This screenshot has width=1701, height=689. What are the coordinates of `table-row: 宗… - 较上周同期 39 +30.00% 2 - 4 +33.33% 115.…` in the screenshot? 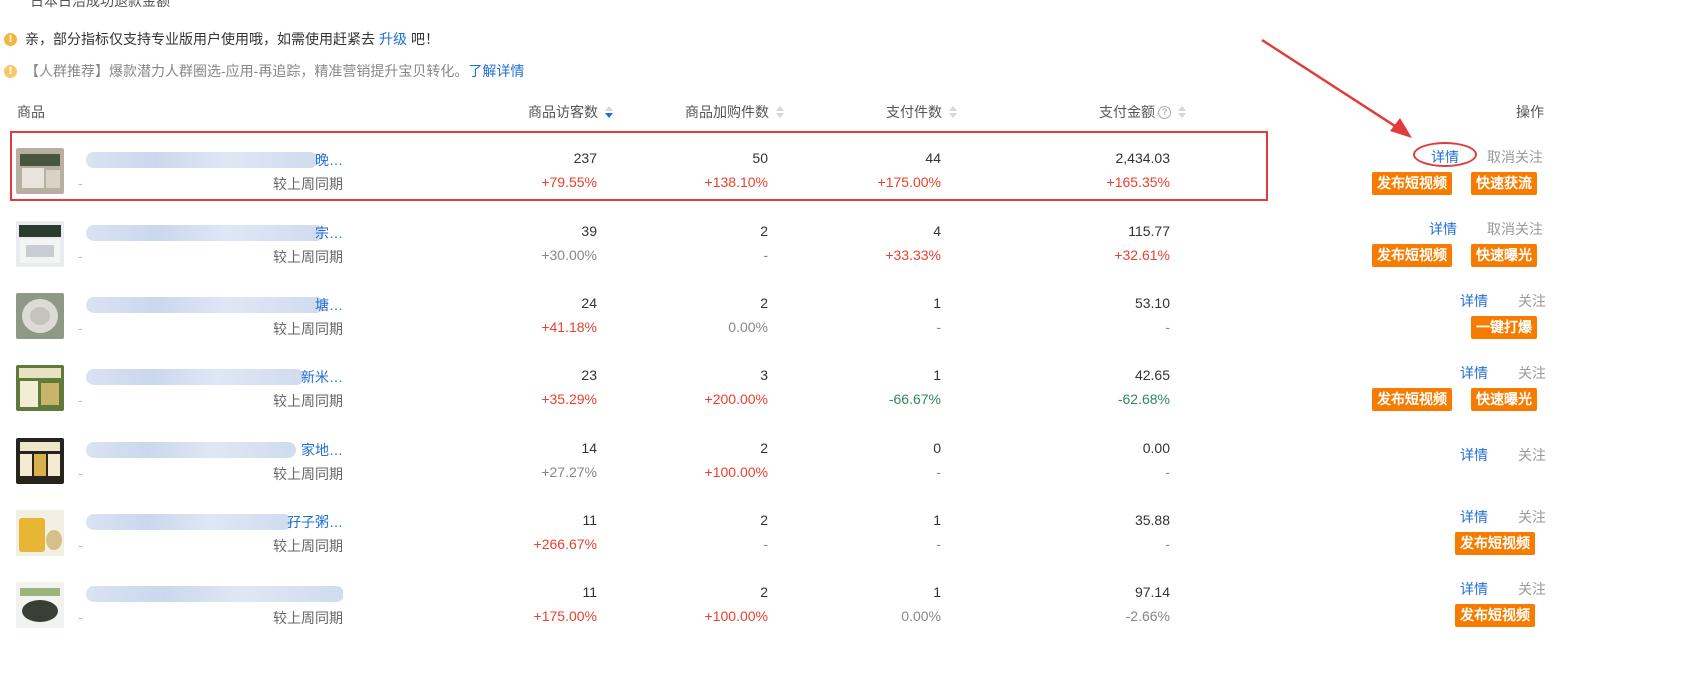 It's located at (850, 245).